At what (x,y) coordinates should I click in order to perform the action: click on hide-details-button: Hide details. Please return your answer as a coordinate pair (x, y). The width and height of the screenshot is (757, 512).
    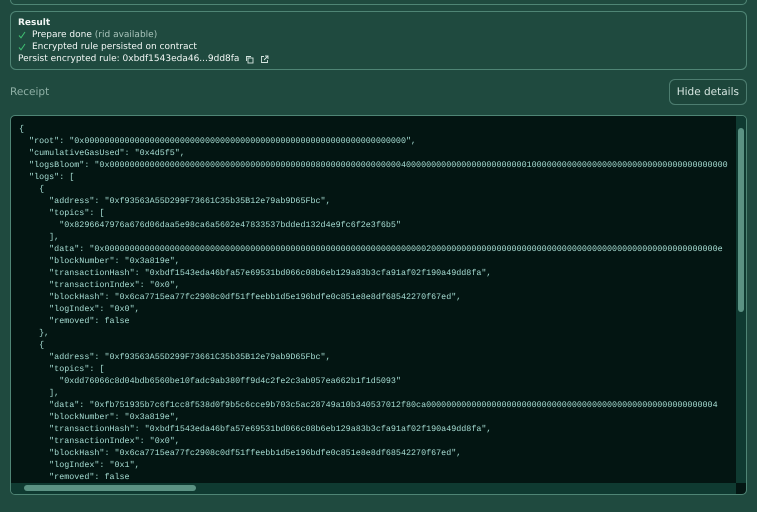
    Looking at the image, I should click on (707, 92).